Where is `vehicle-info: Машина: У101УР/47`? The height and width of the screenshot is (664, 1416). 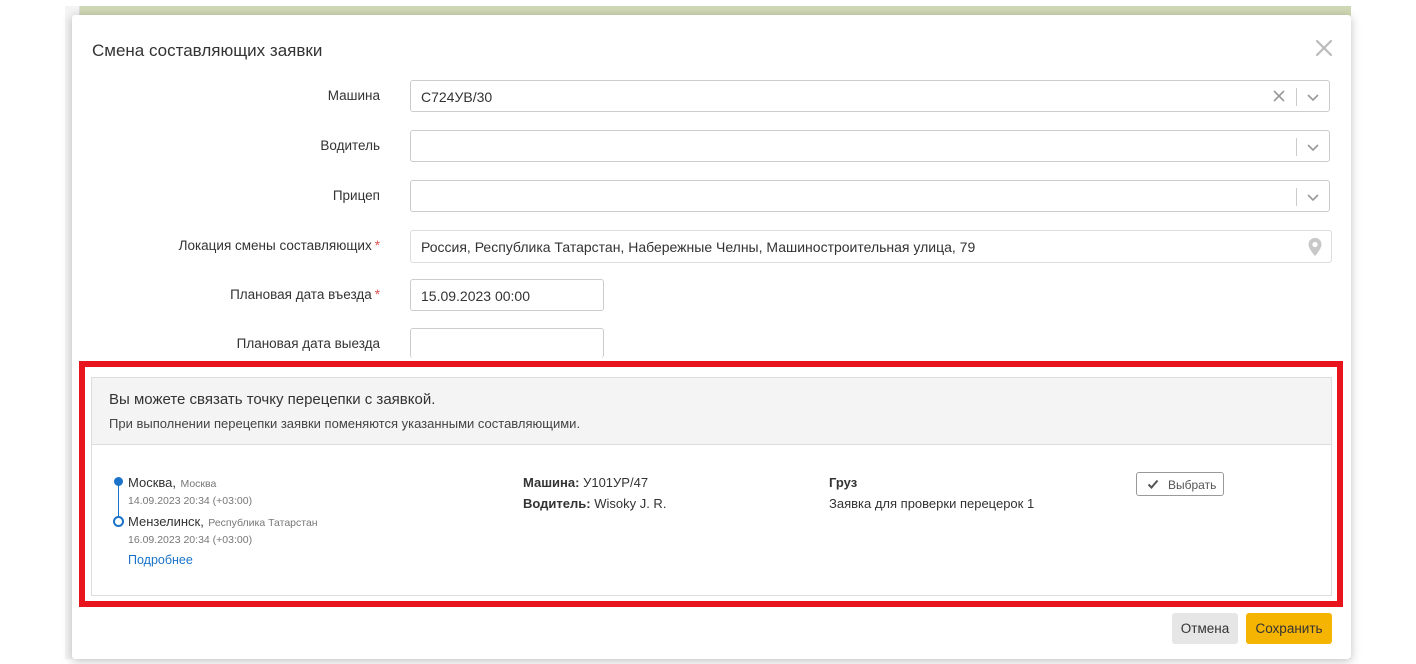
vehicle-info: Машина: У101УР/47 is located at coordinates (585, 482).